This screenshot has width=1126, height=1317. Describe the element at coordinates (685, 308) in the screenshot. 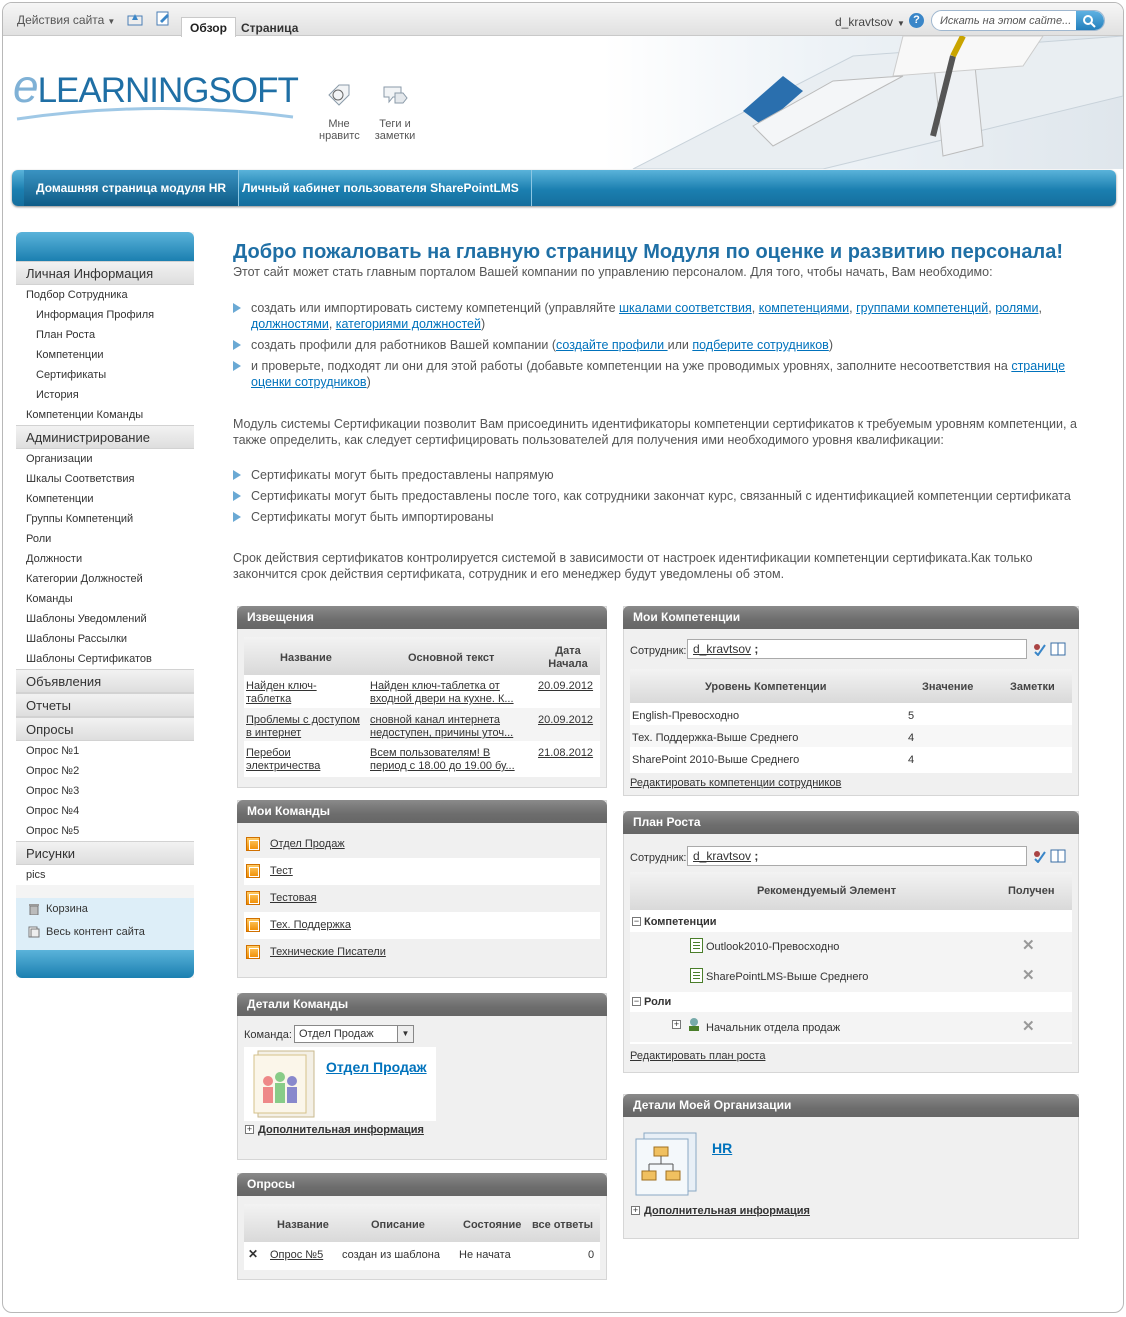

I see `link-scales: шкалами соответствия` at that location.